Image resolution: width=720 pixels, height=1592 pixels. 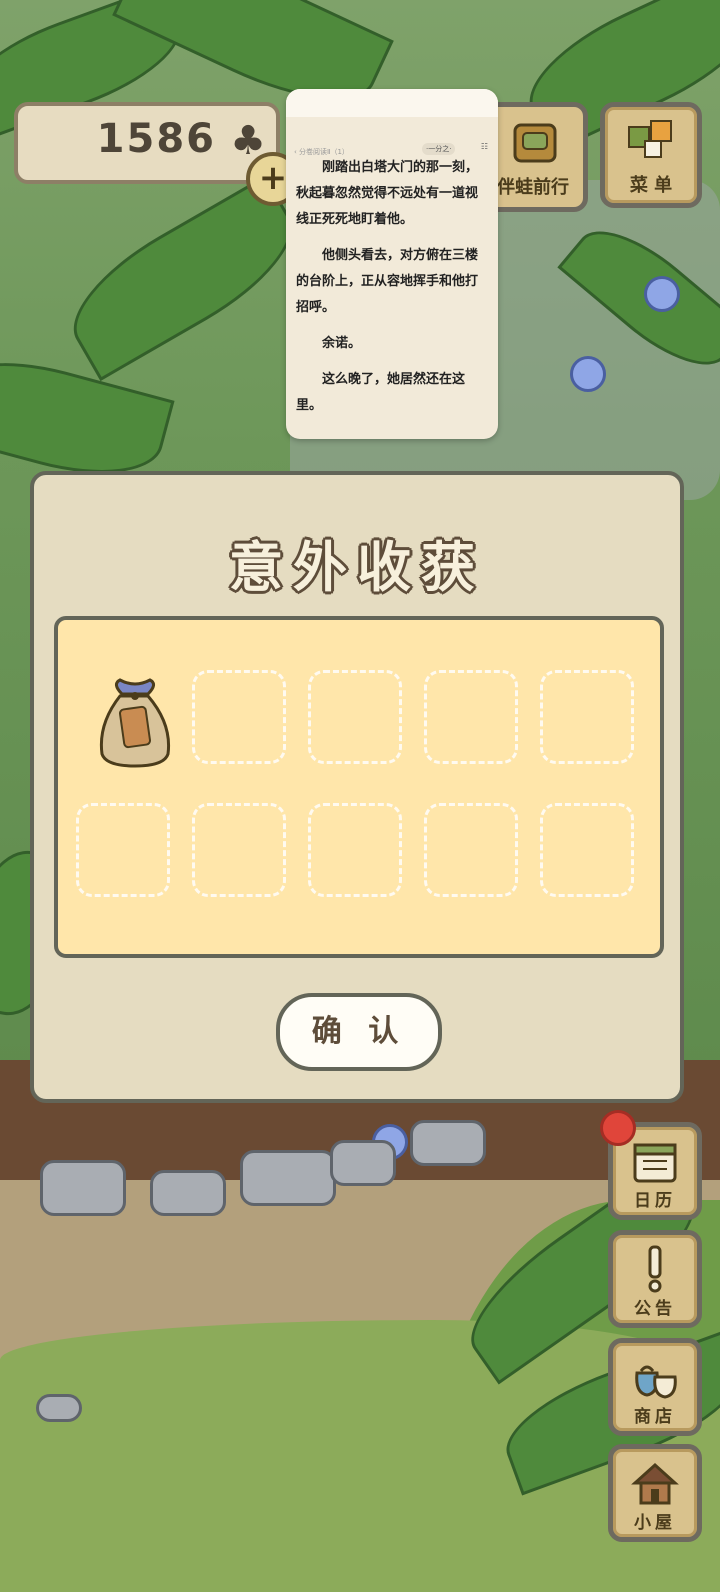 I want to click on reader-paragraph: 他侧头看去，对方俯在三楼的台阶上，正从容地挥手和他打招呼。, so click(x=387, y=281).